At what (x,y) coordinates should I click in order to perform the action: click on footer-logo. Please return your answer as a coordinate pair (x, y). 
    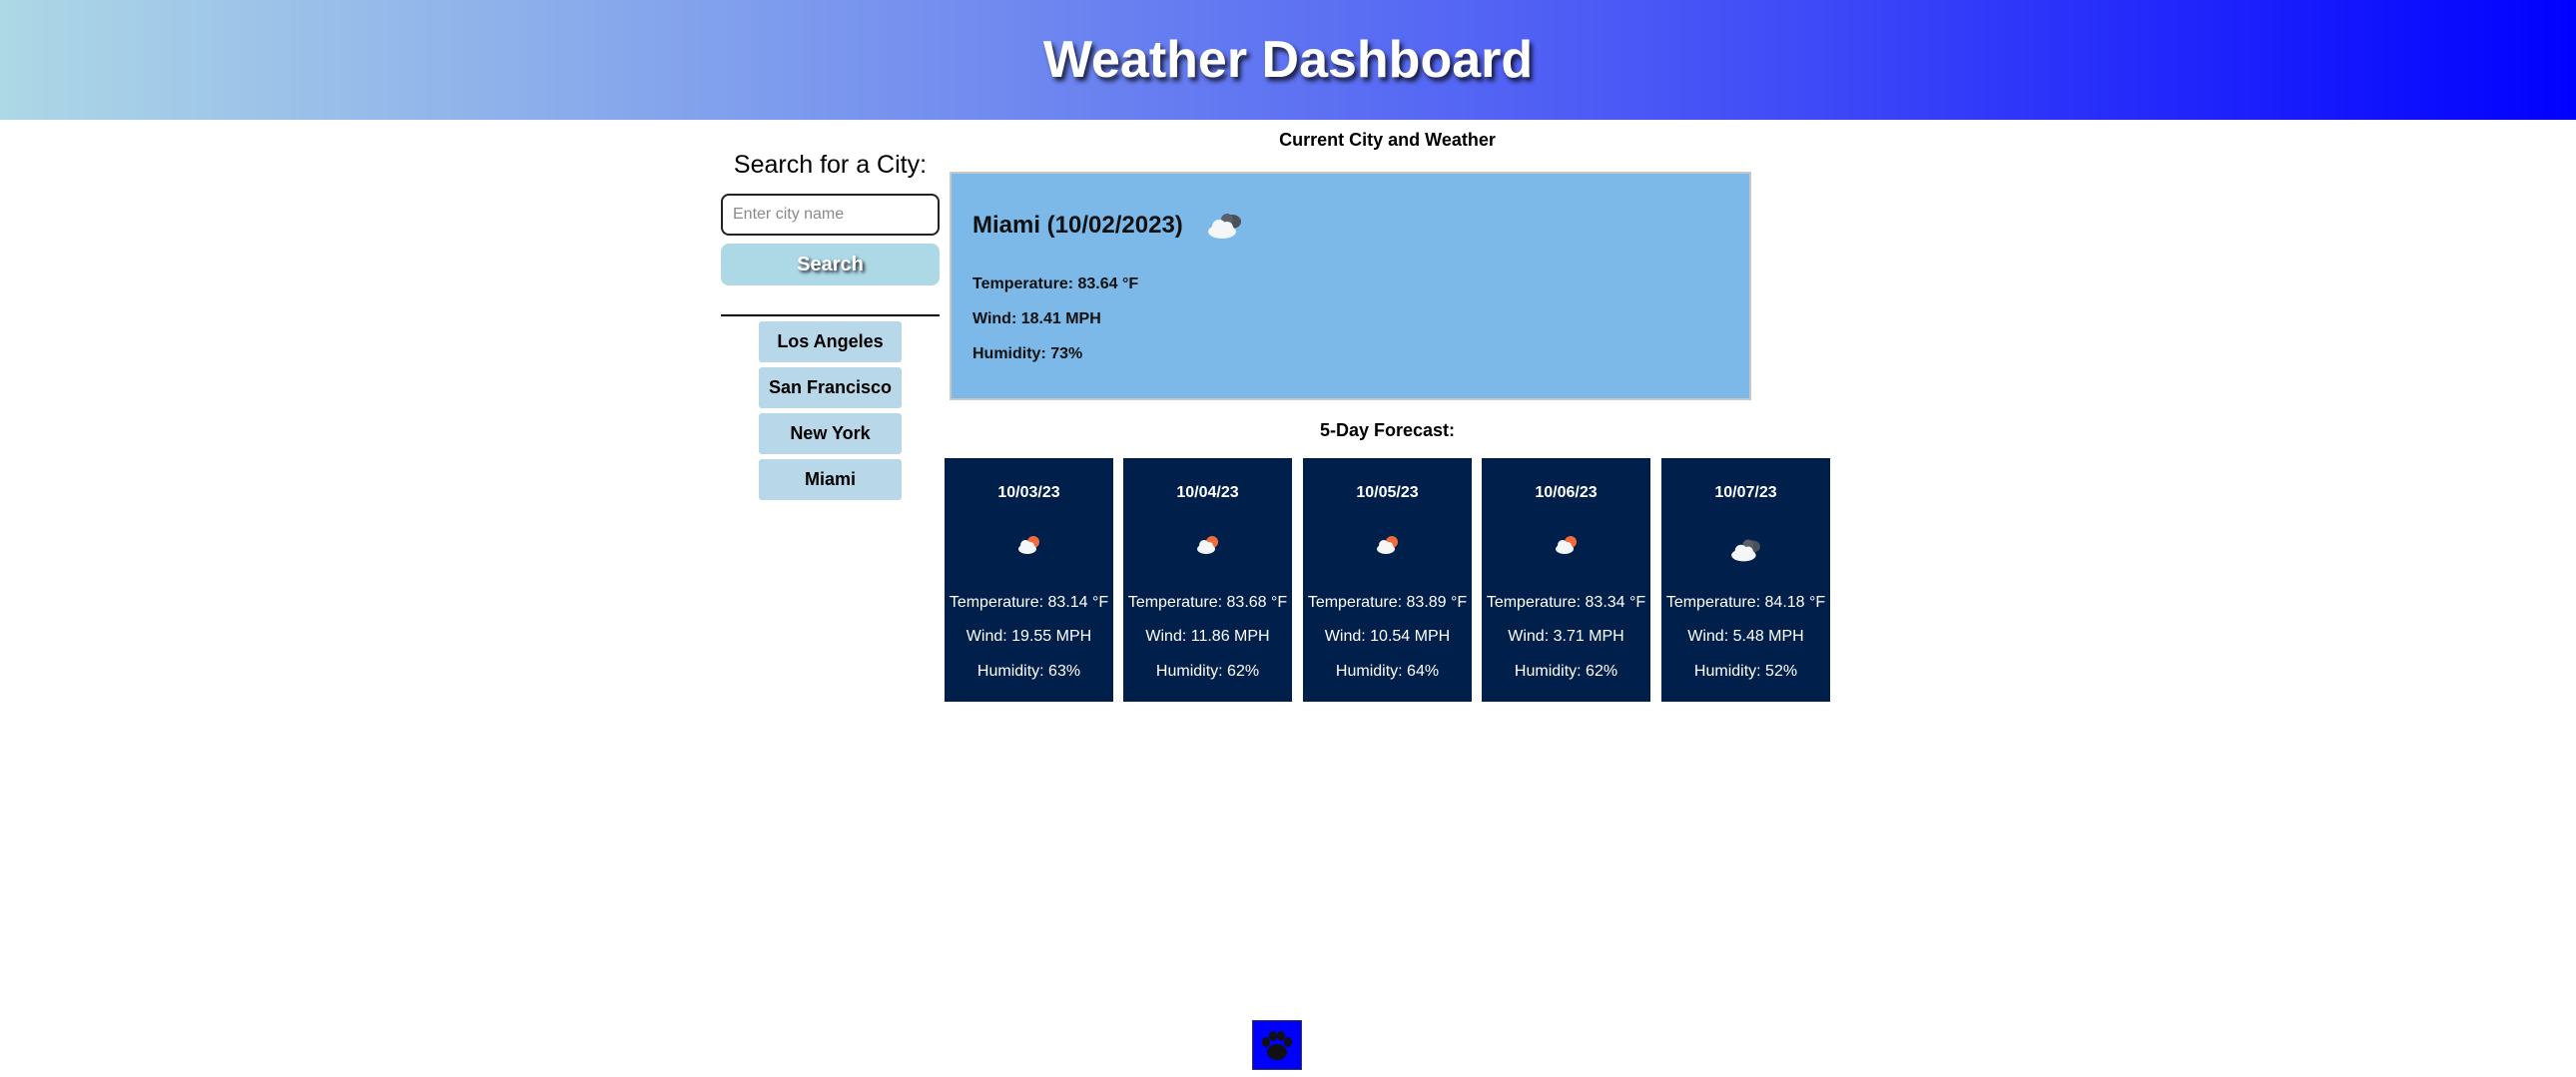
    Looking at the image, I should click on (1277, 1045).